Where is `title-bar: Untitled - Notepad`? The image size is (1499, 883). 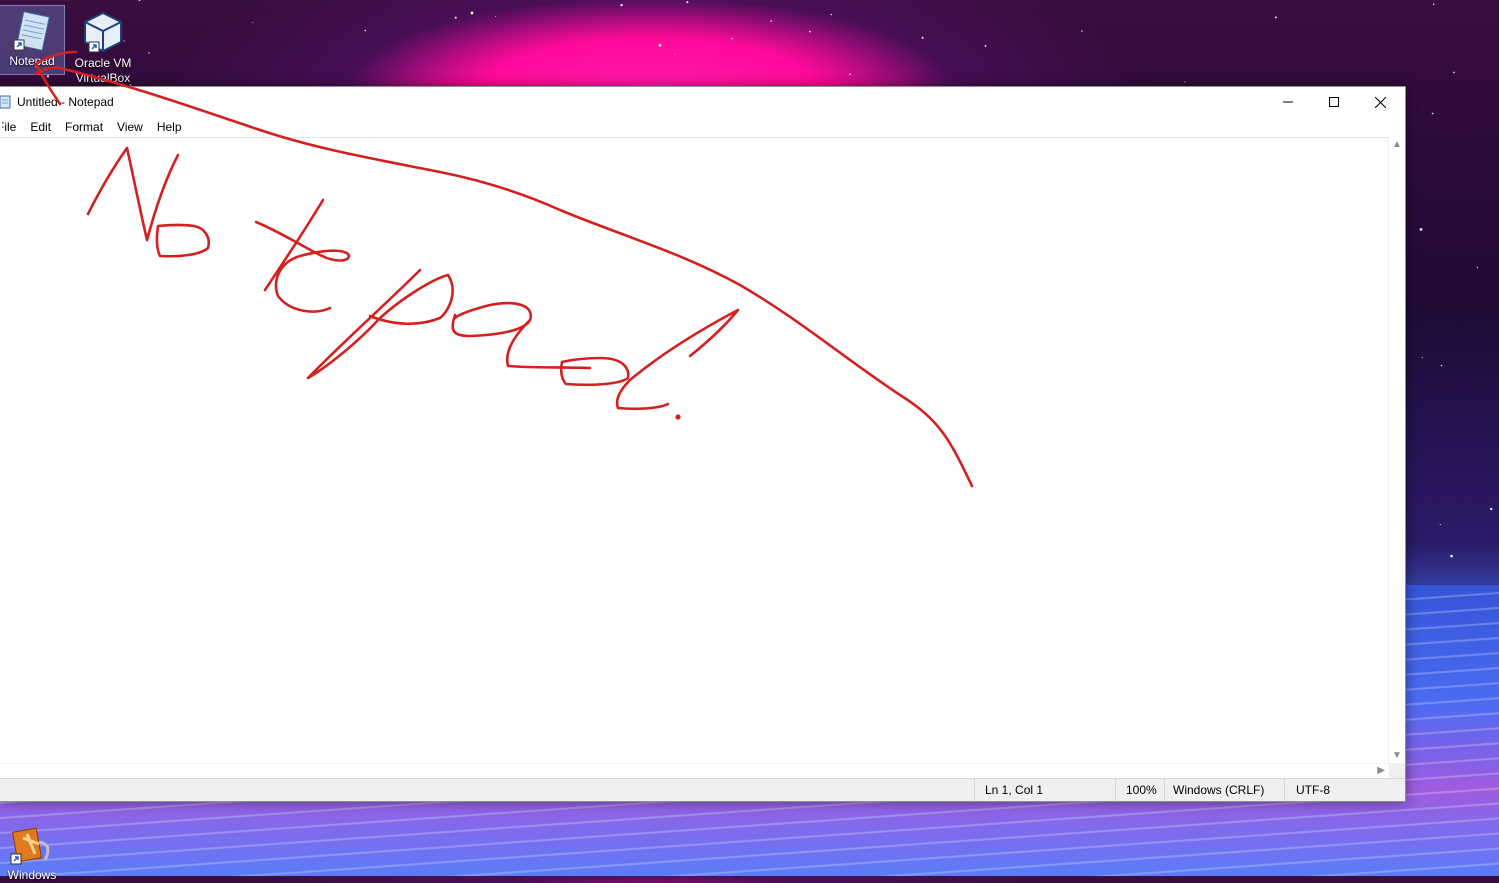
title-bar: Untitled - Notepad is located at coordinates (702, 102).